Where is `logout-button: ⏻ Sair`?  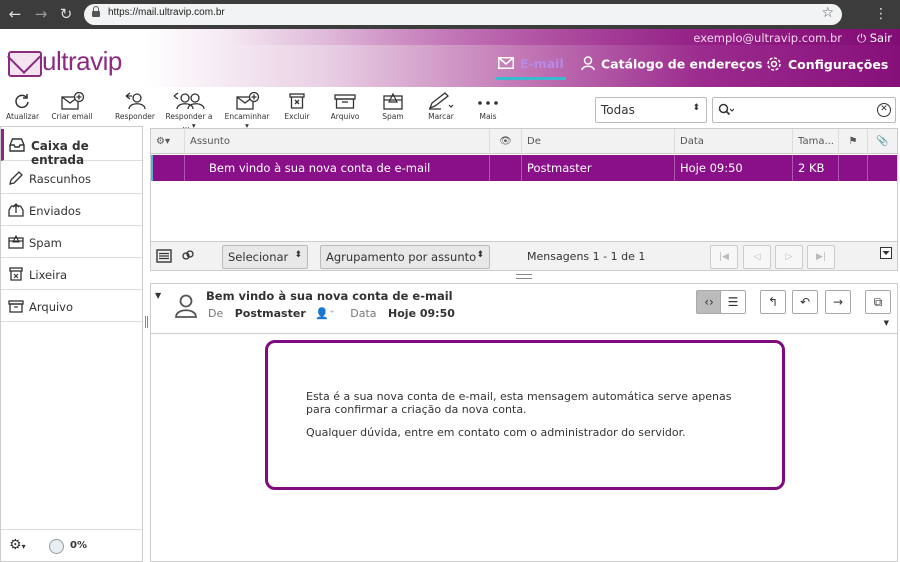 logout-button: ⏻ Sair is located at coordinates (874, 38).